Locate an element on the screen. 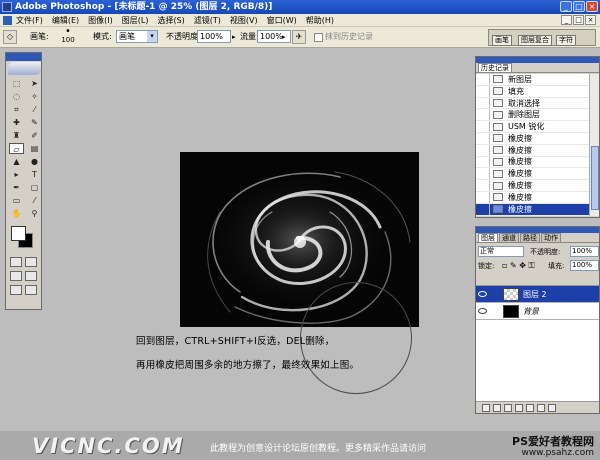 Image resolution: width=600 pixels, height=460 pixels. tab-history: 历史记录 is located at coordinates (495, 67).